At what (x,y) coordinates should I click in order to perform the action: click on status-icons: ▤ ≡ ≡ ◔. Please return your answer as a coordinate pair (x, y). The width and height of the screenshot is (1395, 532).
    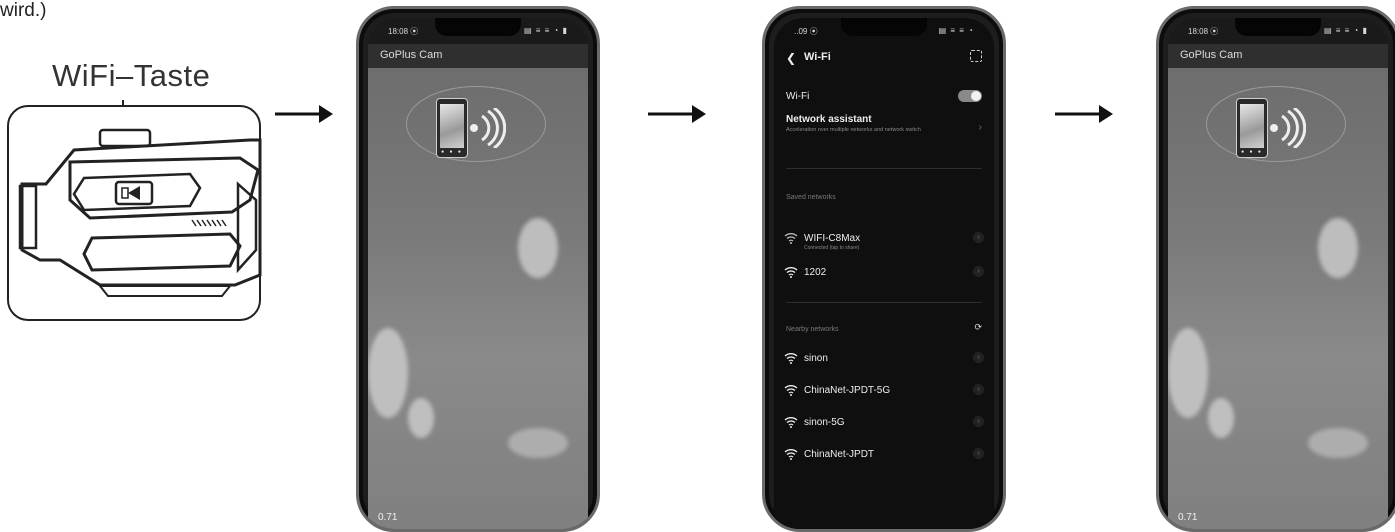
    Looking at the image, I should click on (956, 30).